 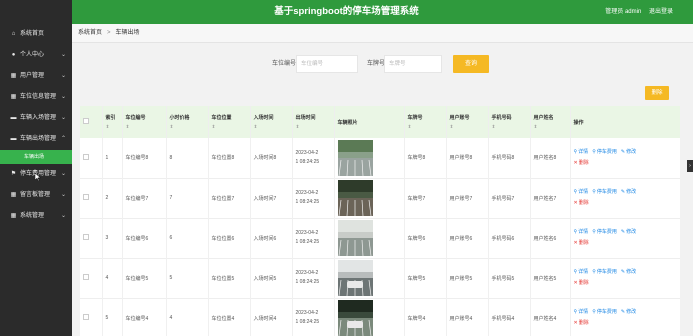 I want to click on home-icon: ⌂, so click(x=13, y=34).